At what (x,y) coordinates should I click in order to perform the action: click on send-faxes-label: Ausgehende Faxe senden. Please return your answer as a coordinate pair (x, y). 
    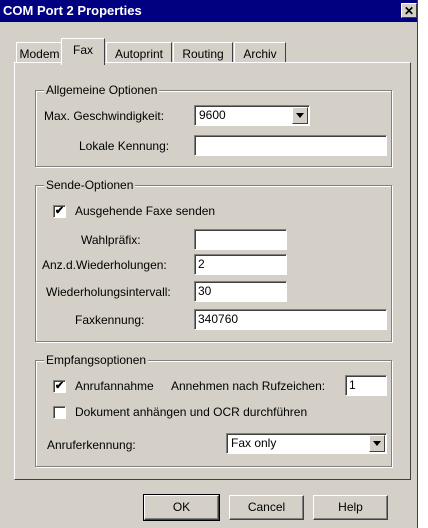
    Looking at the image, I should click on (145, 211).